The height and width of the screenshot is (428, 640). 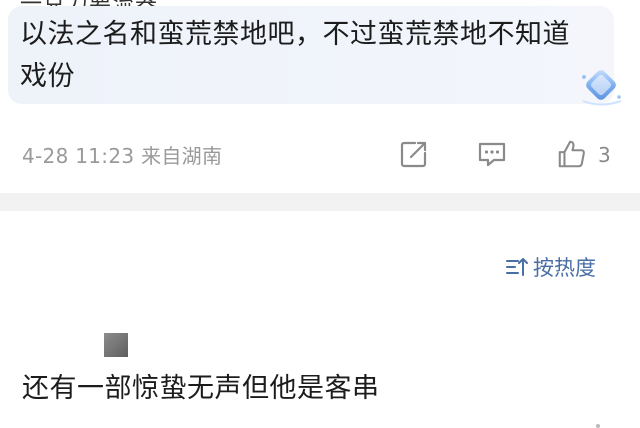 What do you see at coordinates (572, 154) in the screenshot?
I see `like-icon` at bounding box center [572, 154].